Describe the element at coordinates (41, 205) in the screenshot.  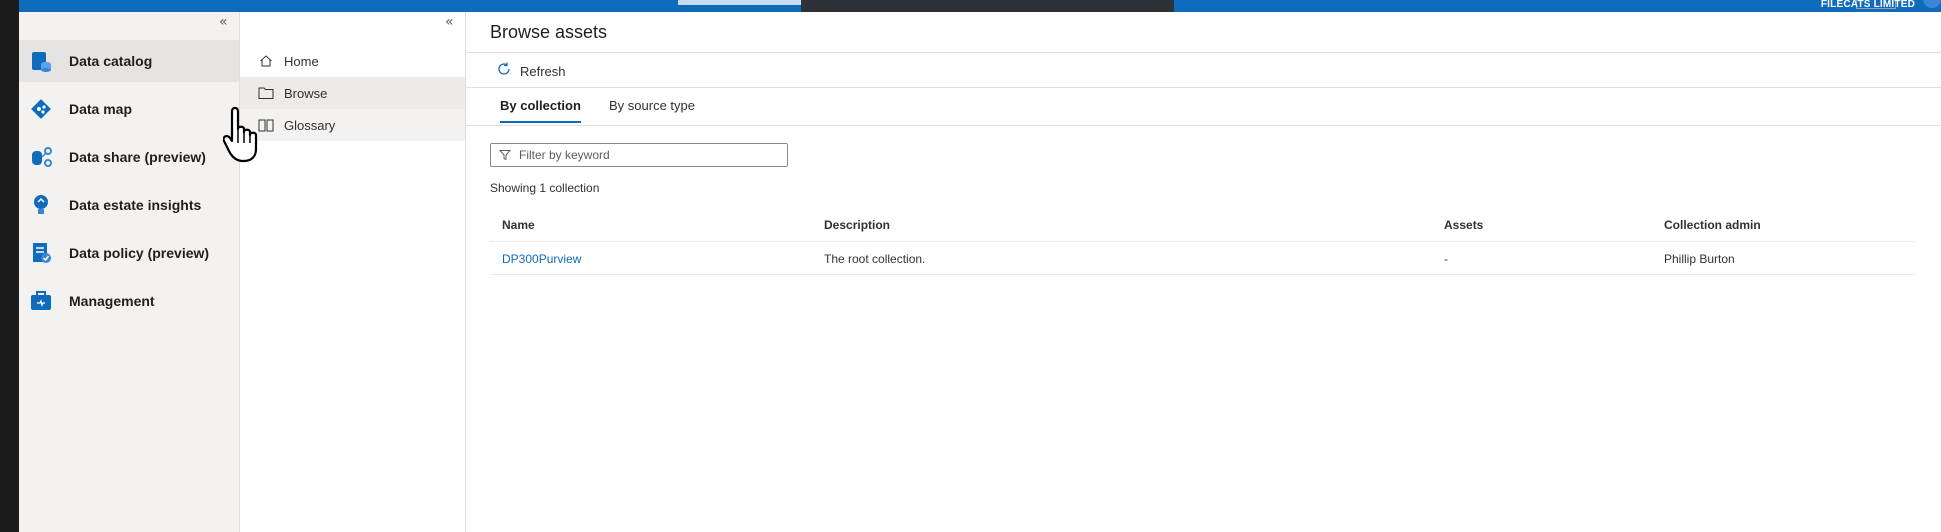
I see `insights-icon` at that location.